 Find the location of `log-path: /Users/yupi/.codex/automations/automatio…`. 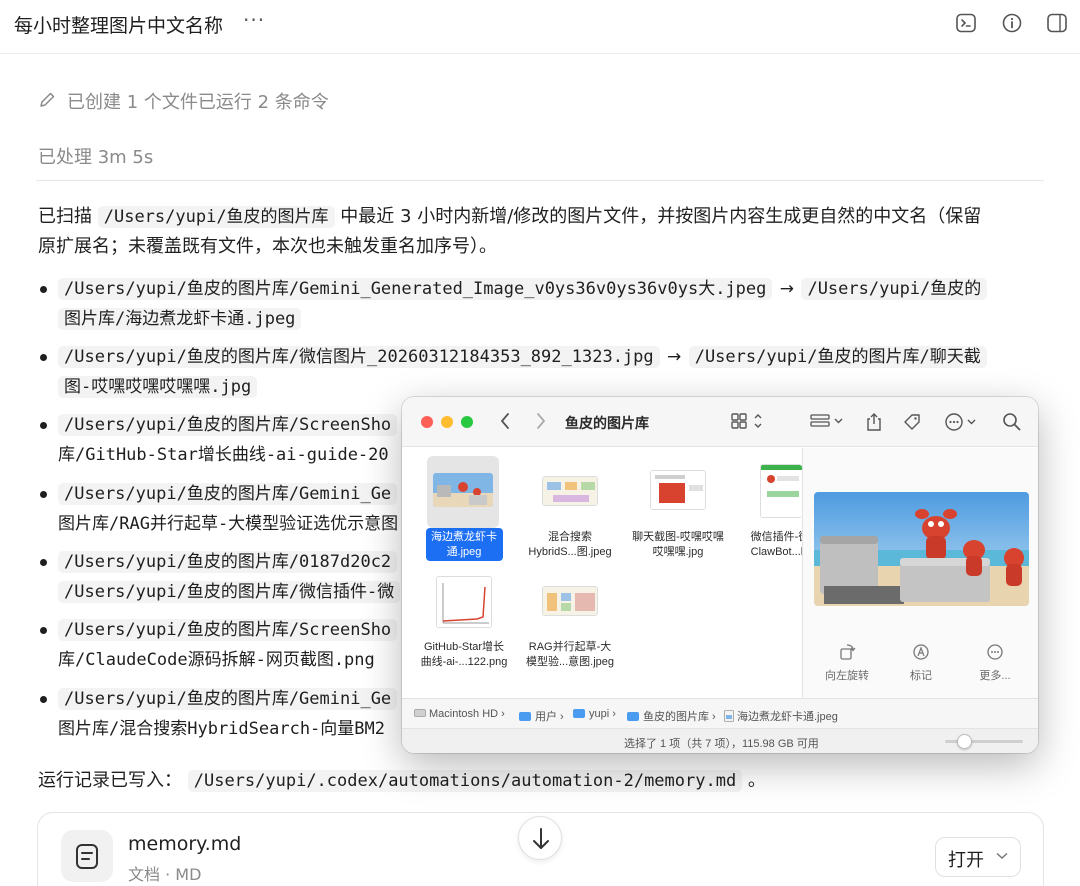

log-path: /Users/yupi/.codex/automations/automatio… is located at coordinates (465, 781).